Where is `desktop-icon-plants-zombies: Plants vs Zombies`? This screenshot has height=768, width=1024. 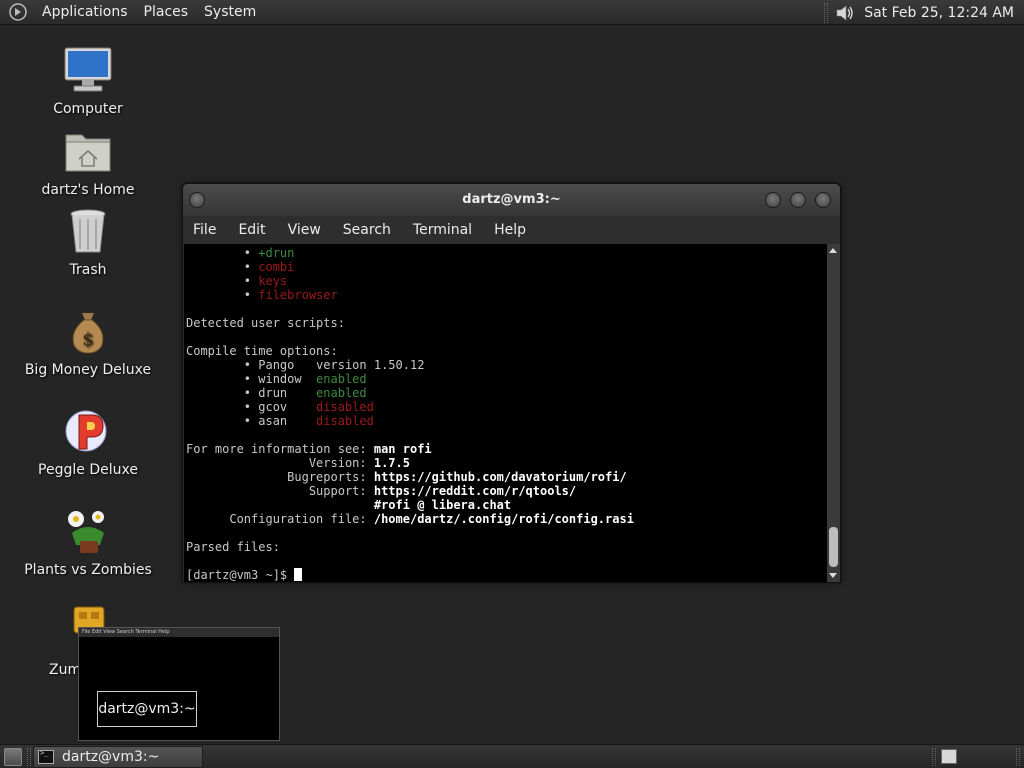
desktop-icon-plants-zombies: Plants vs Zombies is located at coordinates (88, 542).